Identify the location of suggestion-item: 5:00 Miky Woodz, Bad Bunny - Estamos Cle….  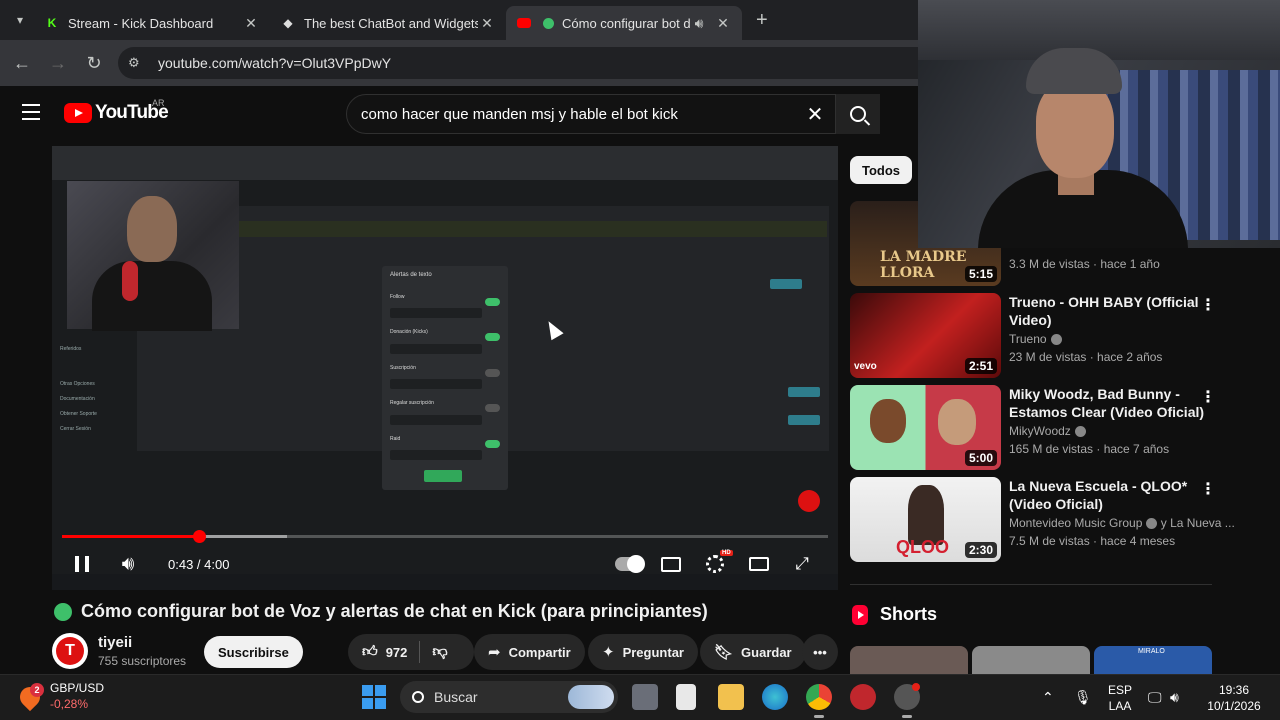
(1040, 428).